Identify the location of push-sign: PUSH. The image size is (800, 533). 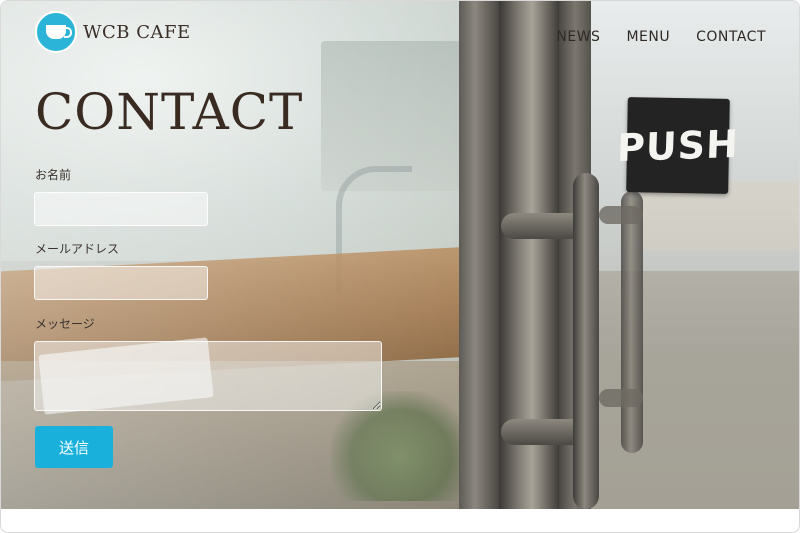
(678, 145).